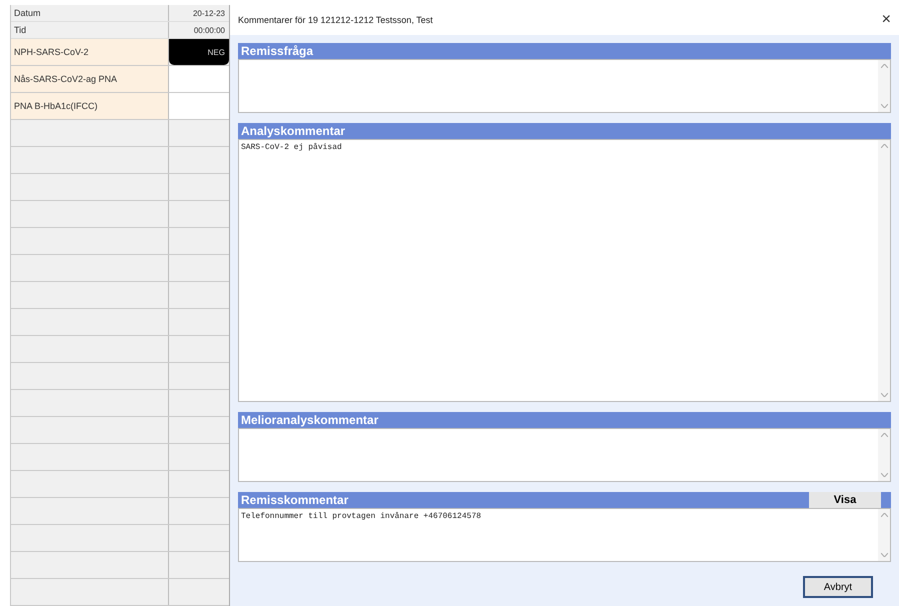 The width and height of the screenshot is (899, 606). What do you see at coordinates (90, 52) in the screenshot?
I see `analysis-name-cell: NPH-SARS-CoV-2` at bounding box center [90, 52].